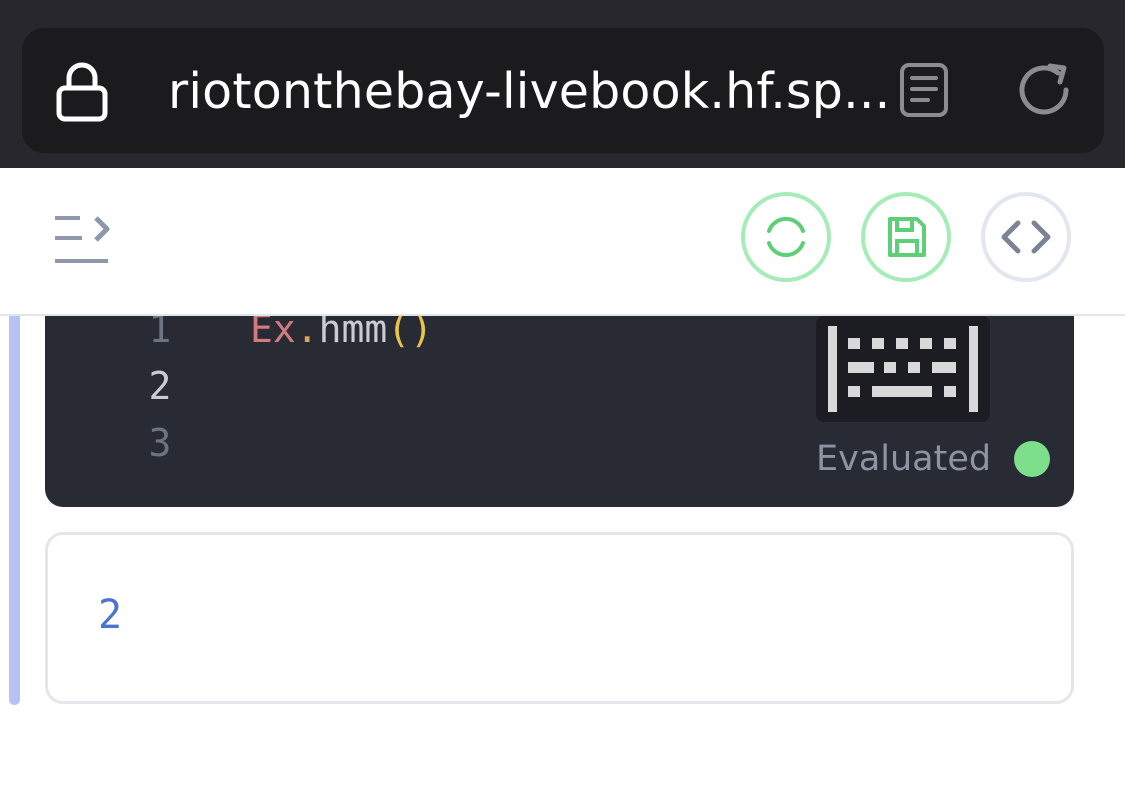 The width and height of the screenshot is (1125, 787). I want to click on lock-icon, so click(82, 92).